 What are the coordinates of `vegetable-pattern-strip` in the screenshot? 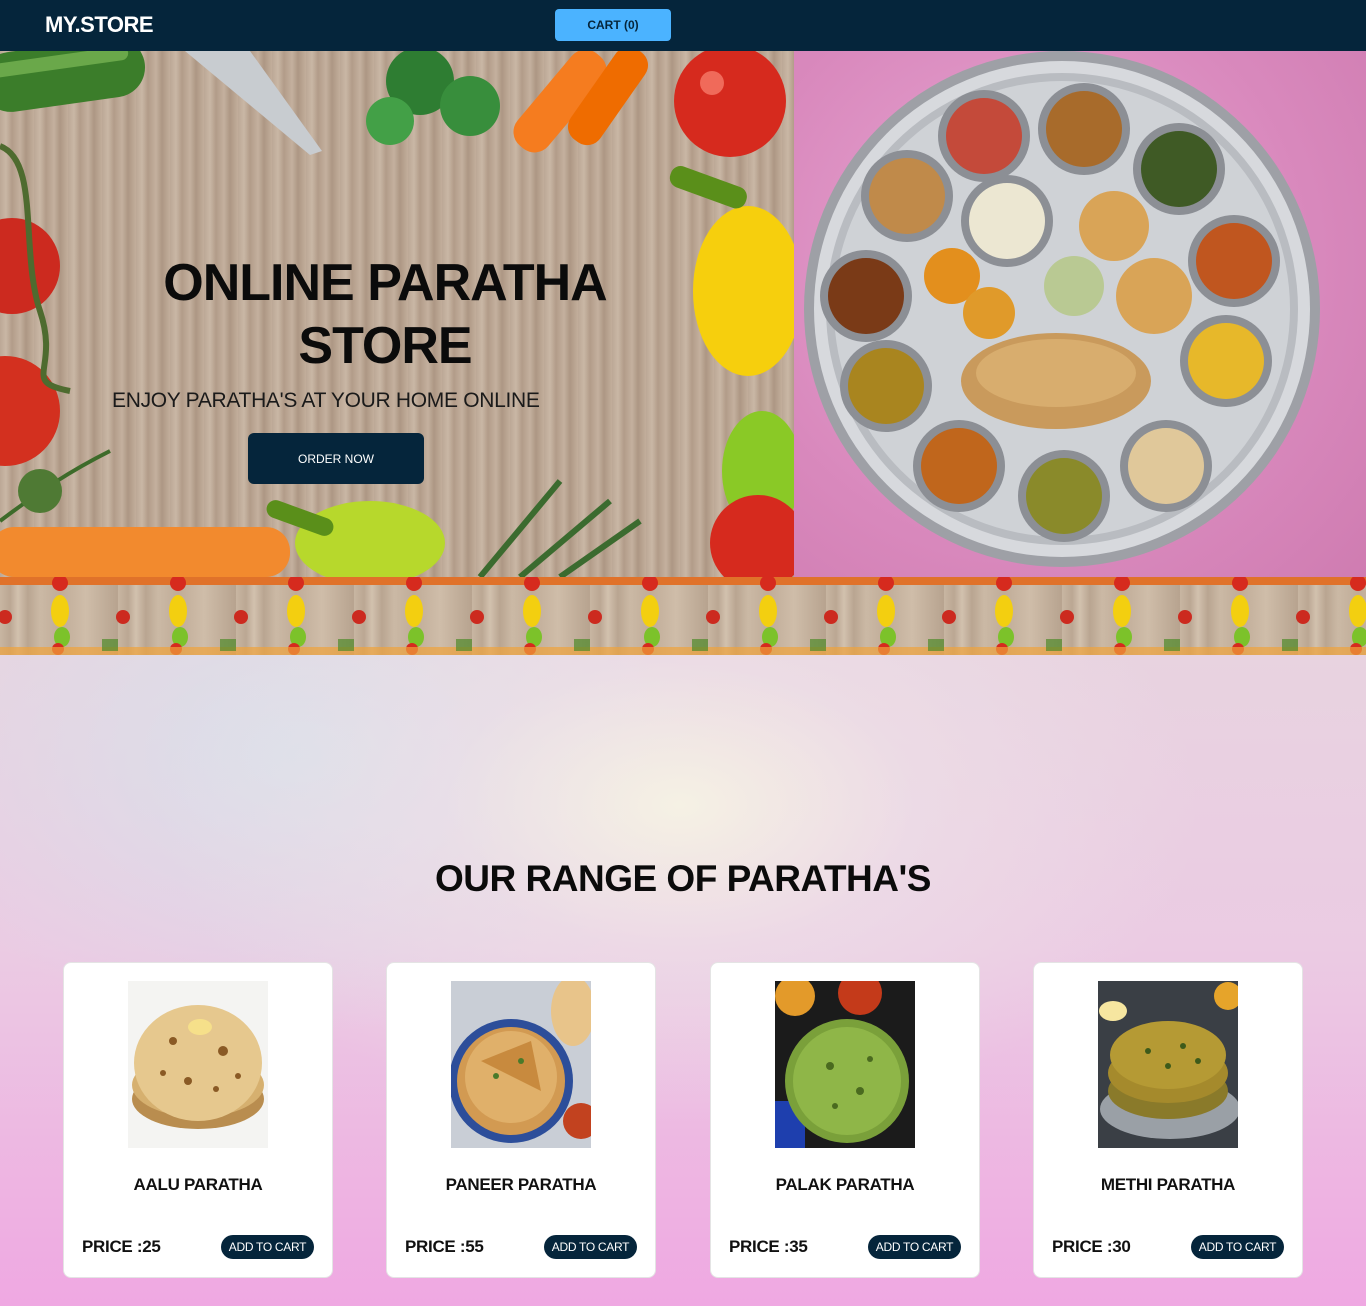 It's located at (683, 616).